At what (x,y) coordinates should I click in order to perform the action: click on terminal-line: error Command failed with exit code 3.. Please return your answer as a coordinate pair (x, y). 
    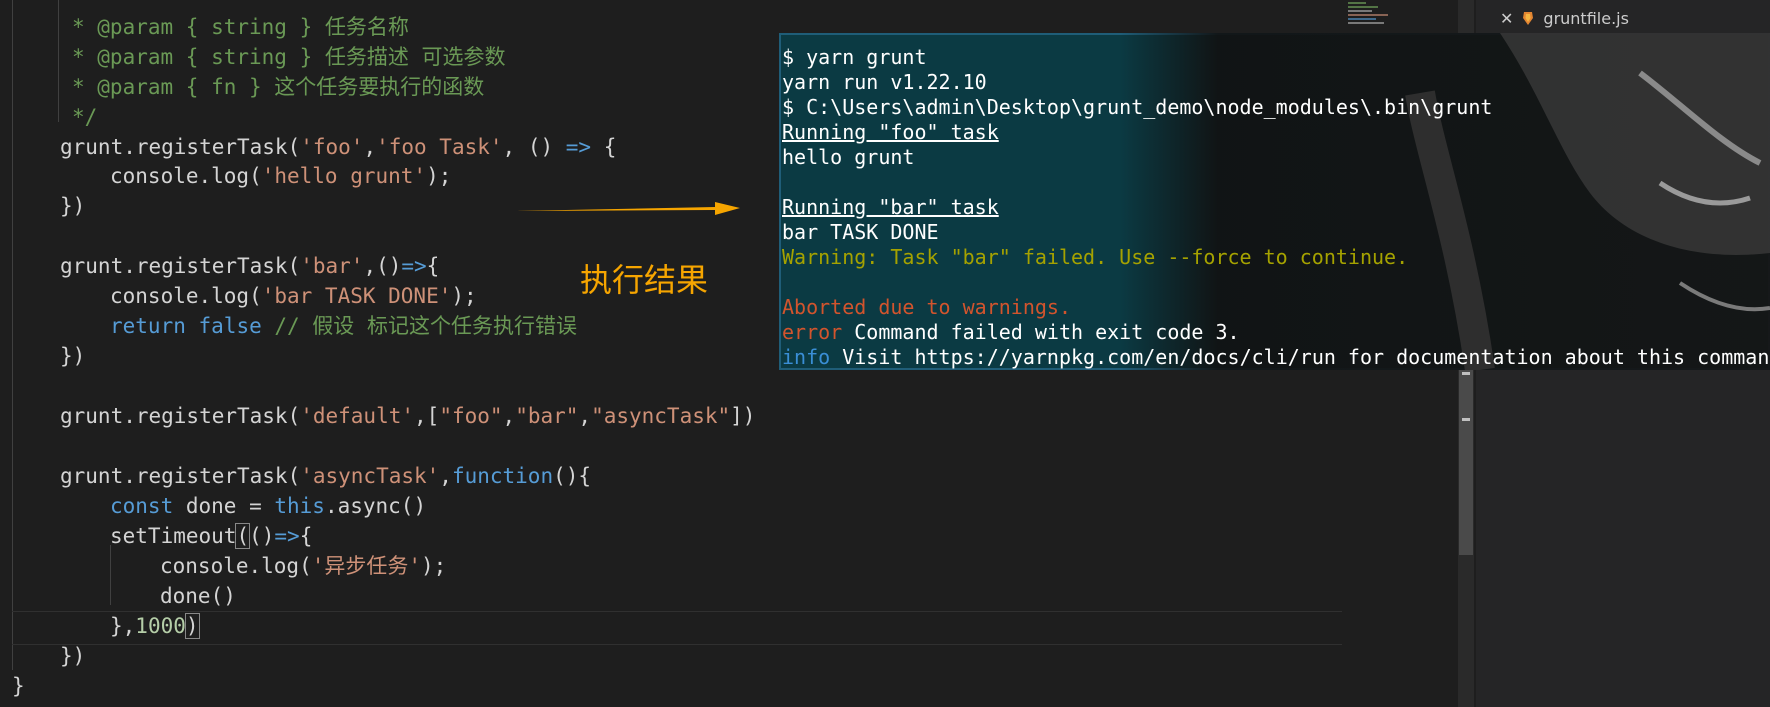
    Looking at the image, I should click on (1011, 332).